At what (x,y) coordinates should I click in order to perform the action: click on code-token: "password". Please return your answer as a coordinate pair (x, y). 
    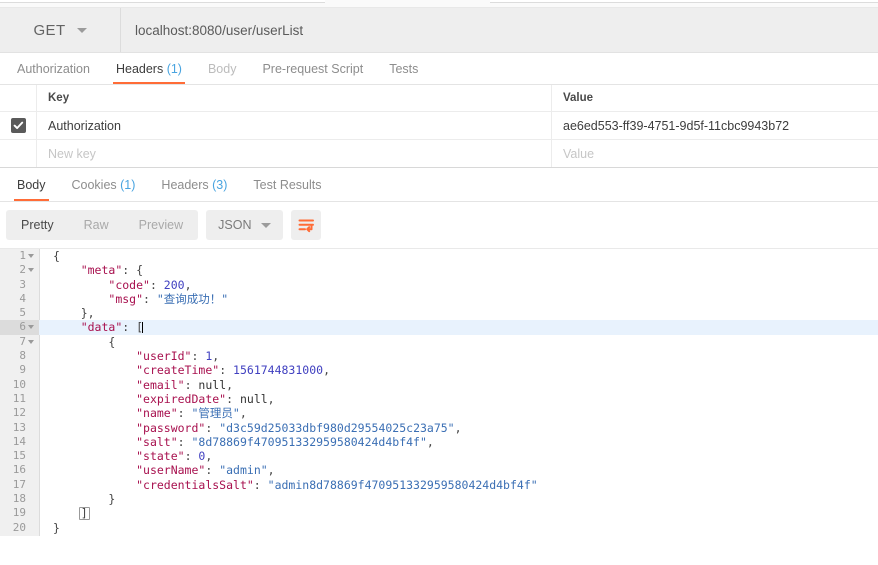
    Looking at the image, I should click on (171, 427).